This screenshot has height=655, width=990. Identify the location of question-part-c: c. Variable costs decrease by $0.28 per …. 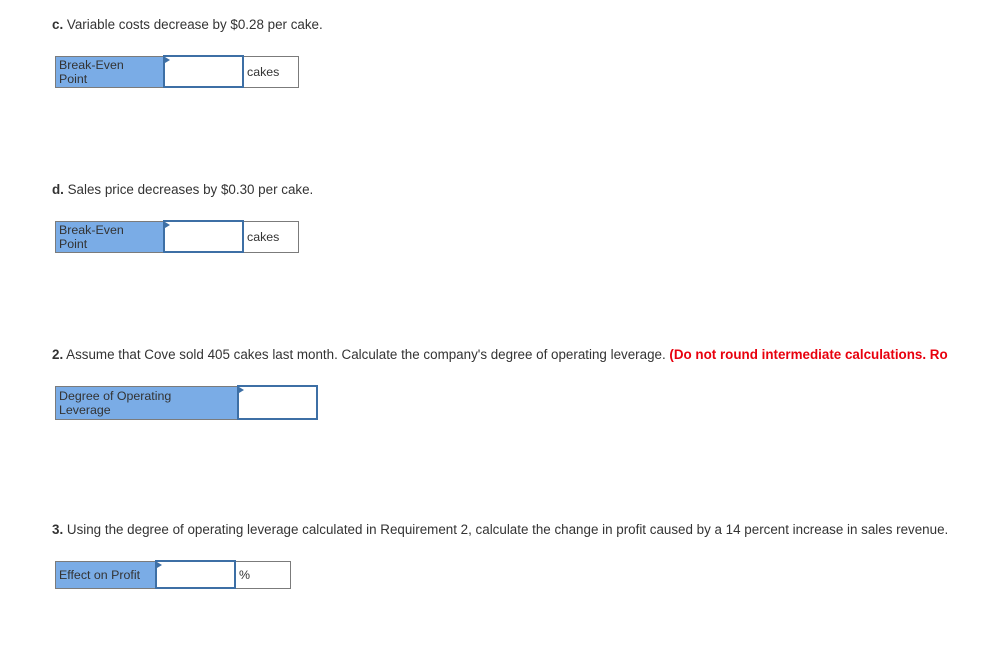
(187, 25).